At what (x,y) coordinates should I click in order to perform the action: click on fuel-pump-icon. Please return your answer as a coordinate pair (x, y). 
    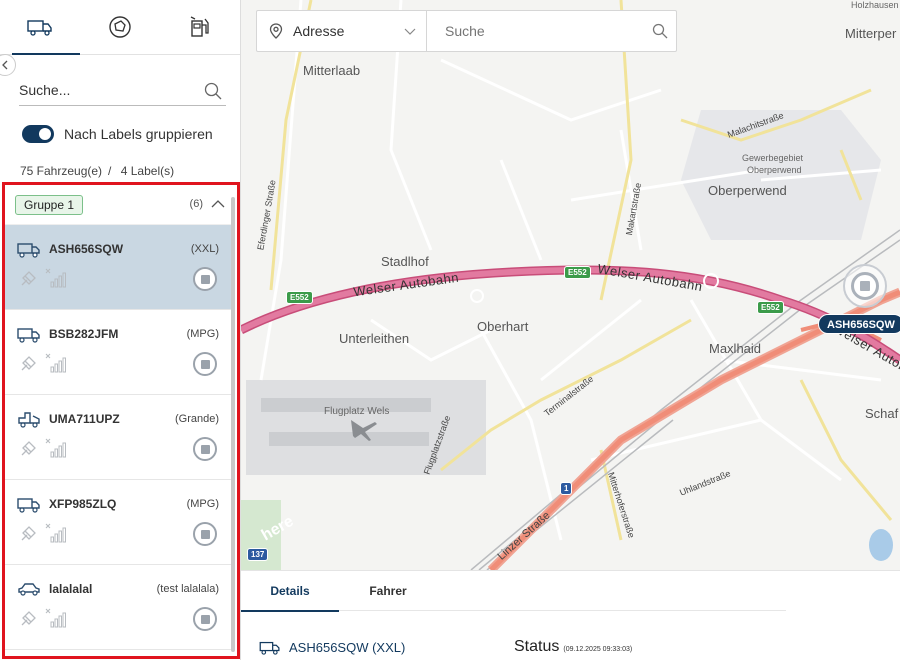
    Looking at the image, I should click on (199, 26).